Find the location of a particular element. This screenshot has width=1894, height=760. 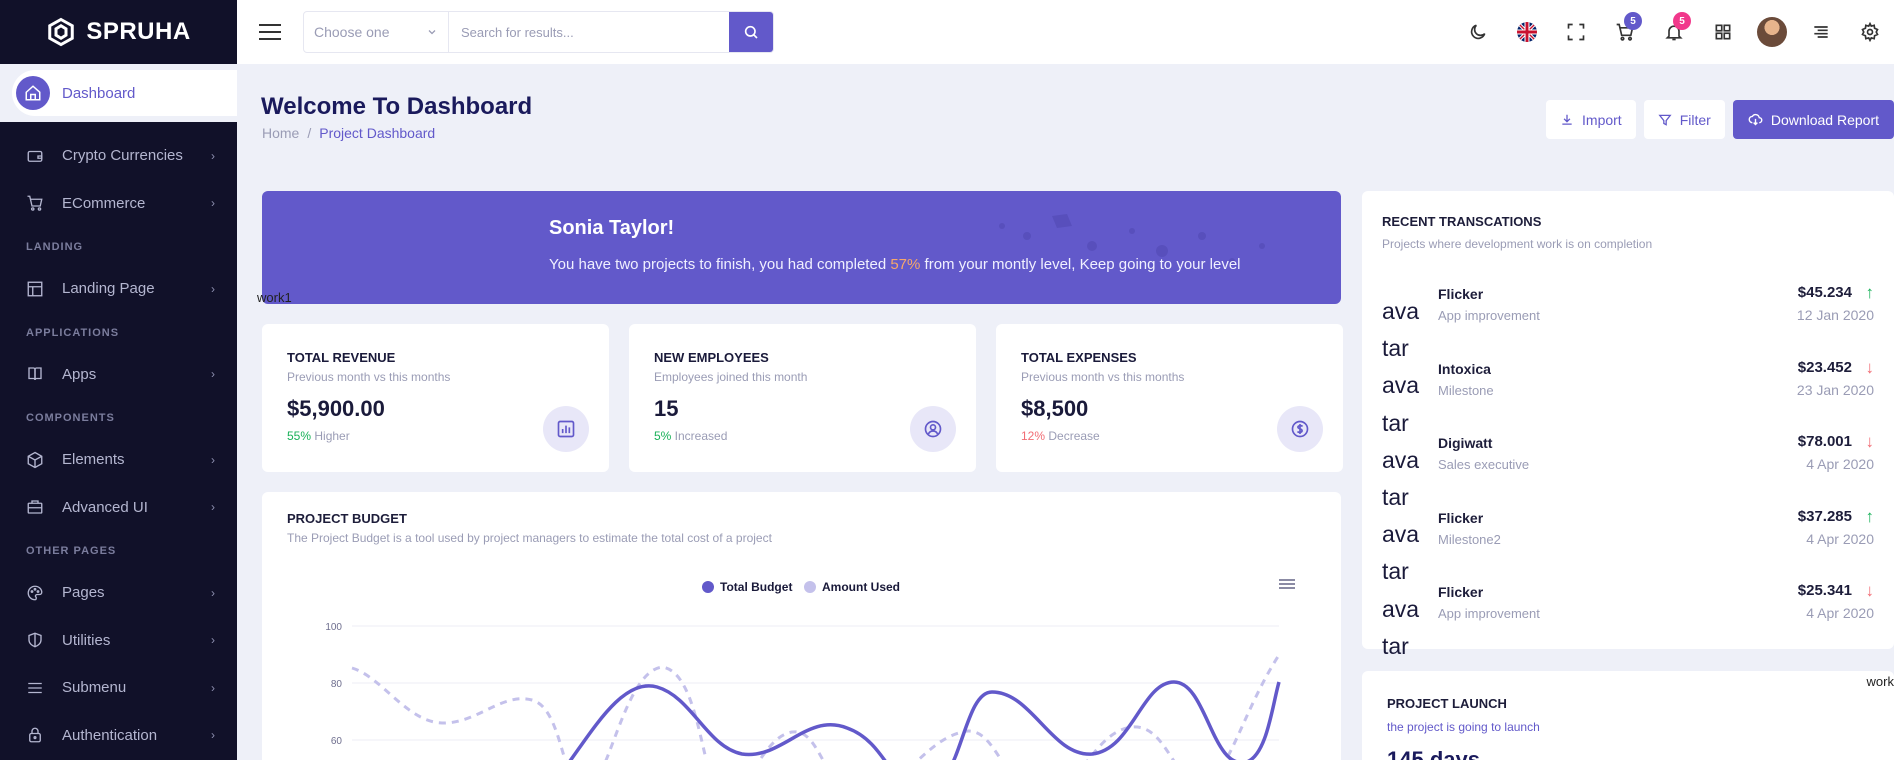

moon-icon is located at coordinates (1477, 32).